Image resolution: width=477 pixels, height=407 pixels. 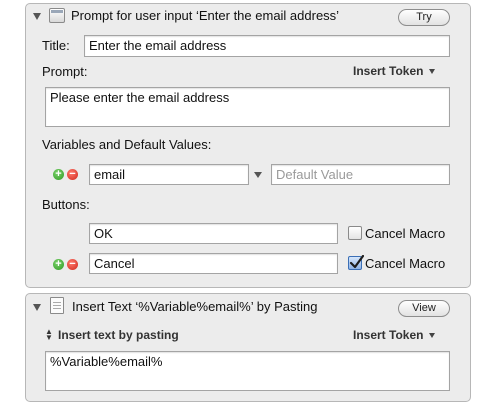 I want to click on checkmark-icon, so click(x=356, y=262).